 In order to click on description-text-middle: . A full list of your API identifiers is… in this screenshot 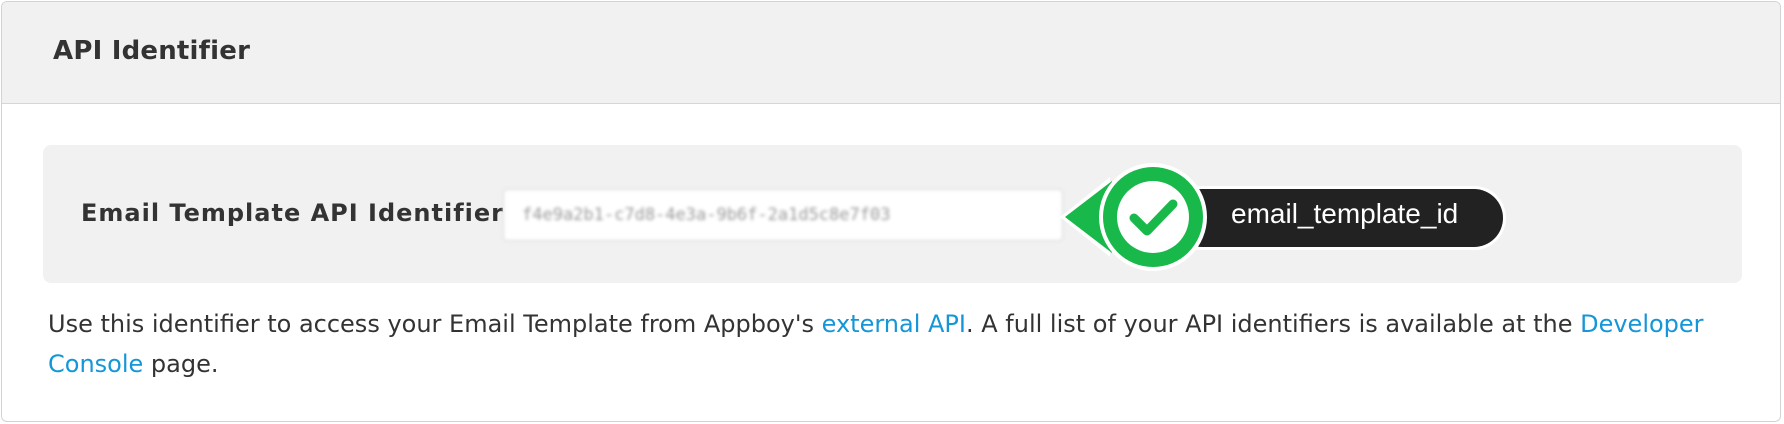, I will do `click(1273, 324)`.